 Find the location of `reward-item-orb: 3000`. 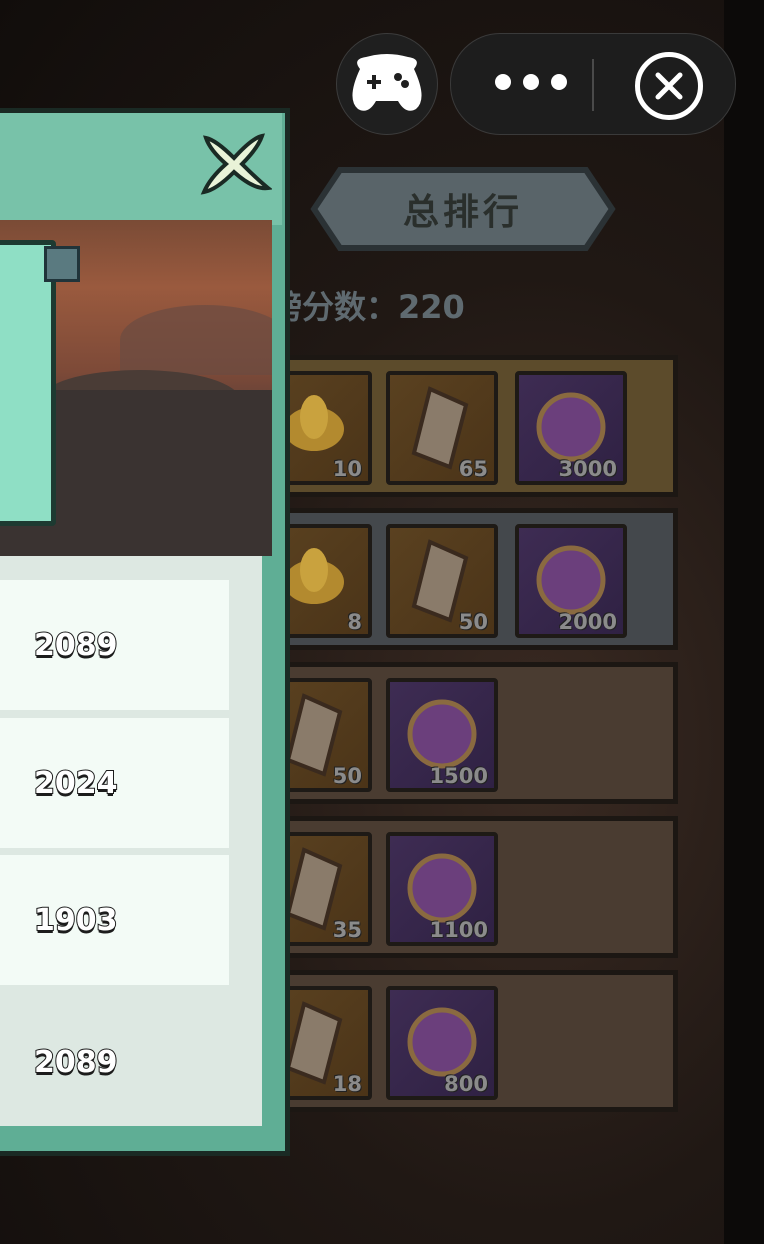

reward-item-orb: 3000 is located at coordinates (571, 428).